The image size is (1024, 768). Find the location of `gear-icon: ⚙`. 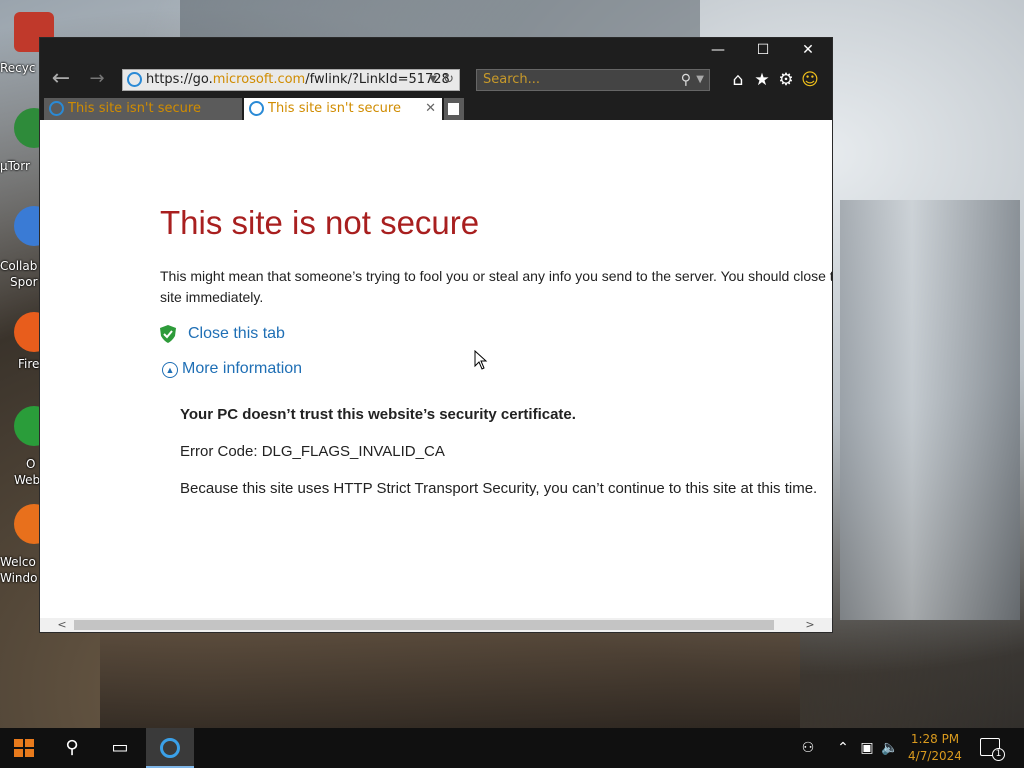

gear-icon: ⚙ is located at coordinates (786, 80).